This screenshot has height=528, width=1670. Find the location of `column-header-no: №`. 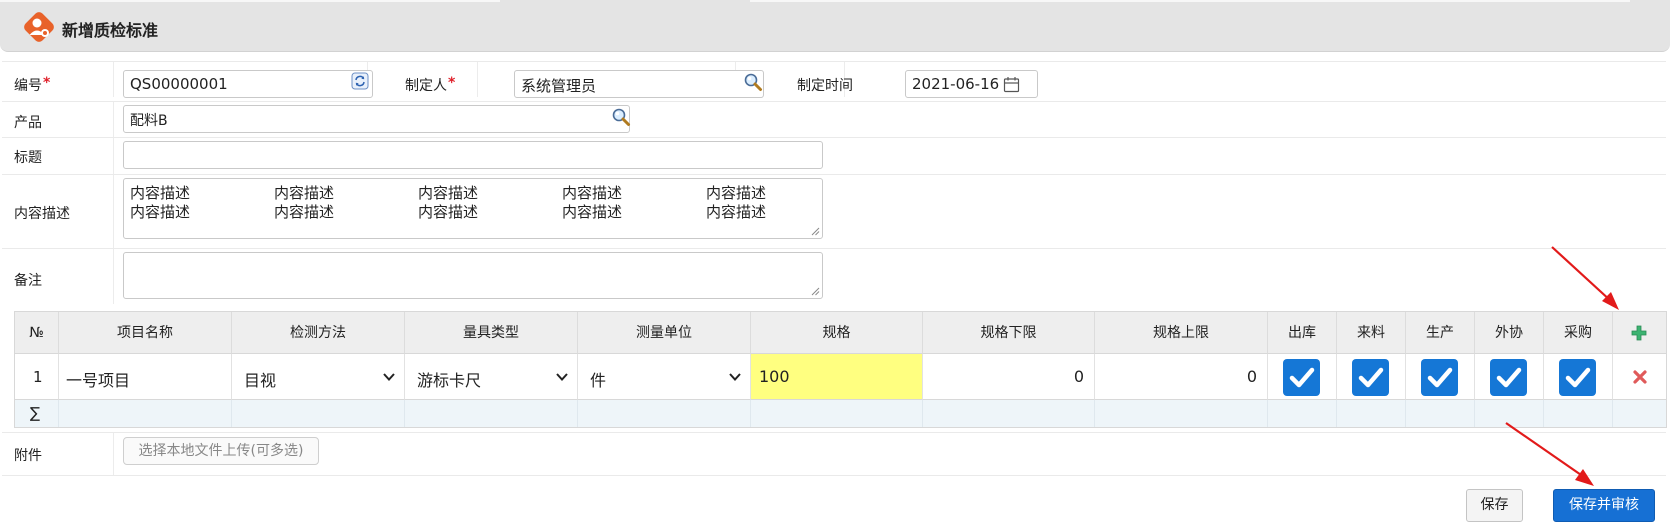

column-header-no: № is located at coordinates (37, 333).